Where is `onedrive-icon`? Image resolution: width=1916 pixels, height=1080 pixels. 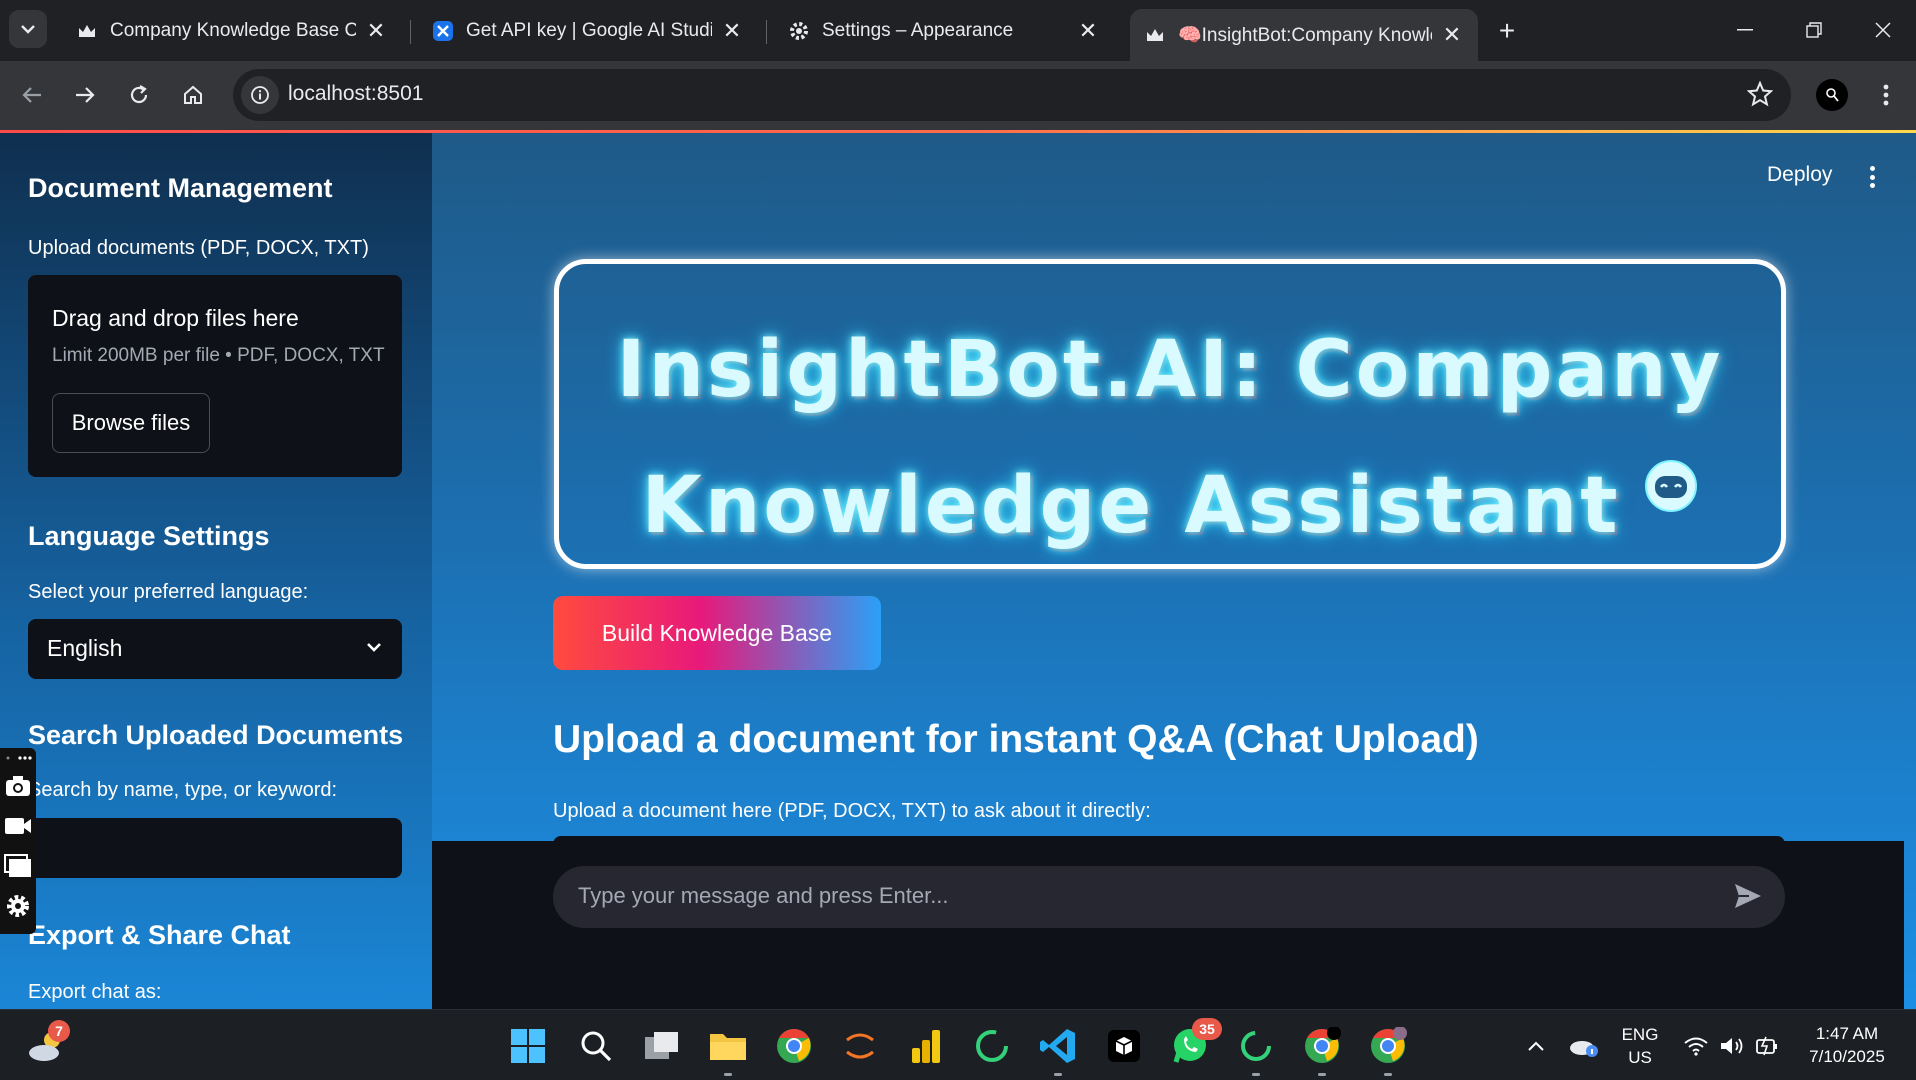 onedrive-icon is located at coordinates (1584, 1046).